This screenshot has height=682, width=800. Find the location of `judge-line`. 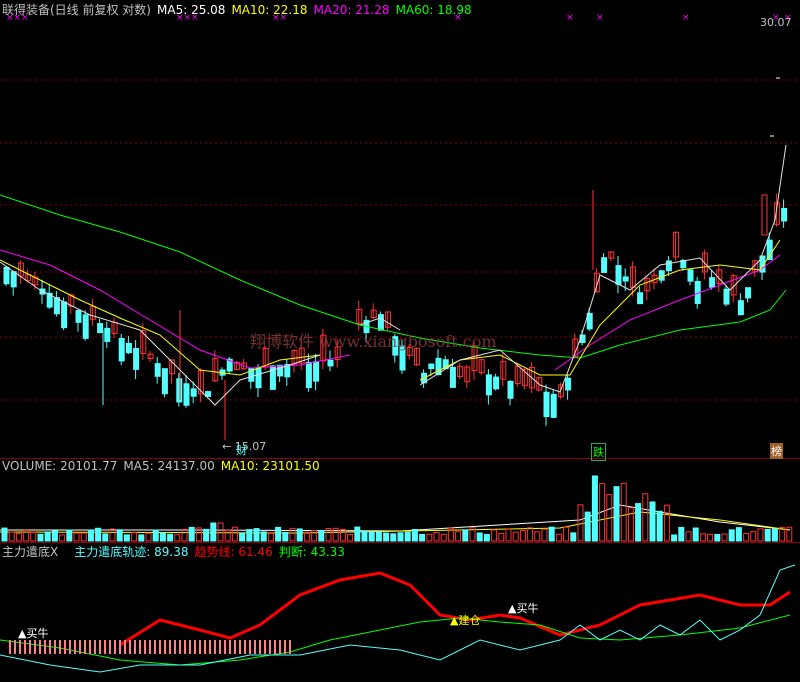

judge-line is located at coordinates (395, 640).